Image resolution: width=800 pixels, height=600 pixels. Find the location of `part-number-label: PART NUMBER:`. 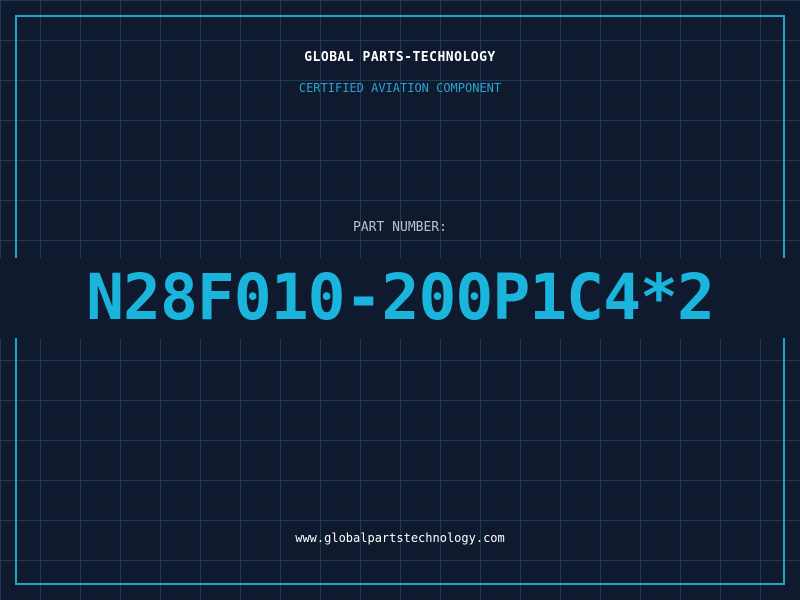

part-number-label: PART NUMBER: is located at coordinates (400, 227).